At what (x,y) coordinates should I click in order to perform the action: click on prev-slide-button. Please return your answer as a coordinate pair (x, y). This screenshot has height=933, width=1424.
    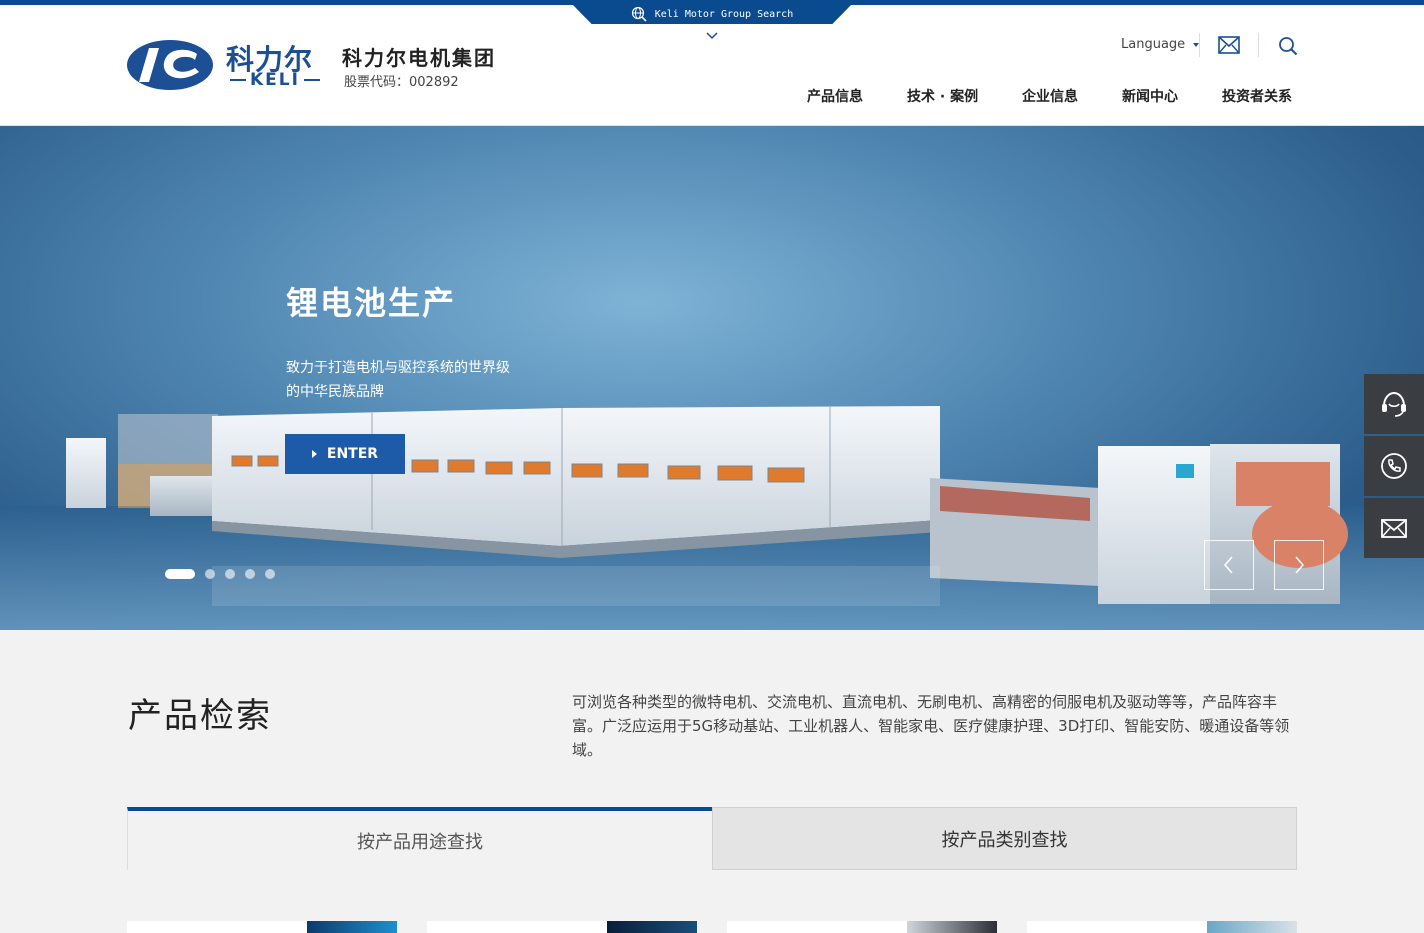
    Looking at the image, I should click on (1229, 565).